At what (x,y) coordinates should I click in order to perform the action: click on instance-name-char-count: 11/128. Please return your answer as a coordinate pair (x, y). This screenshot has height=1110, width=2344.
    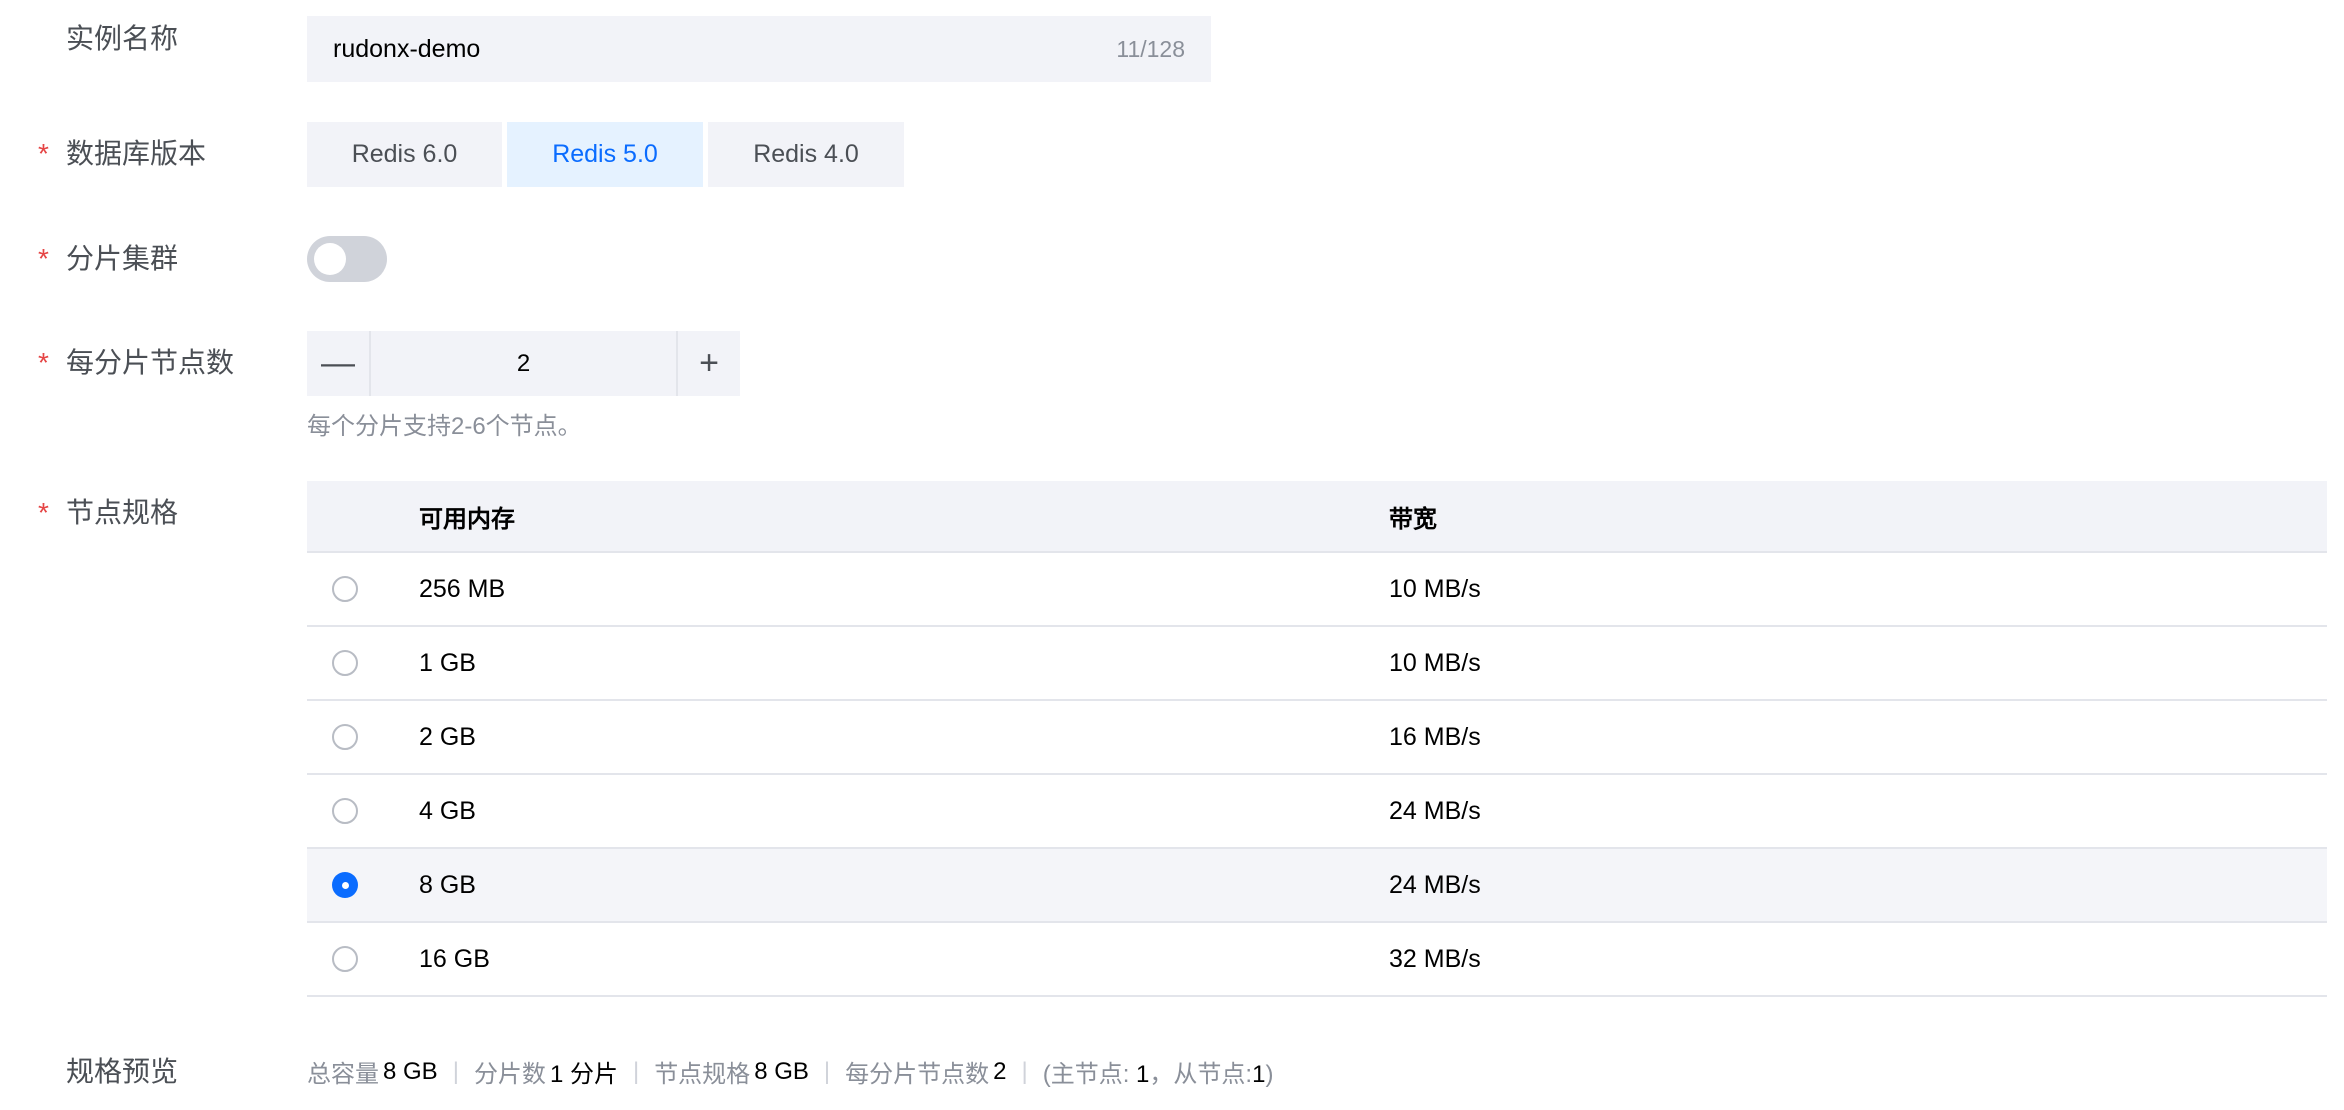
    Looking at the image, I should click on (1150, 48).